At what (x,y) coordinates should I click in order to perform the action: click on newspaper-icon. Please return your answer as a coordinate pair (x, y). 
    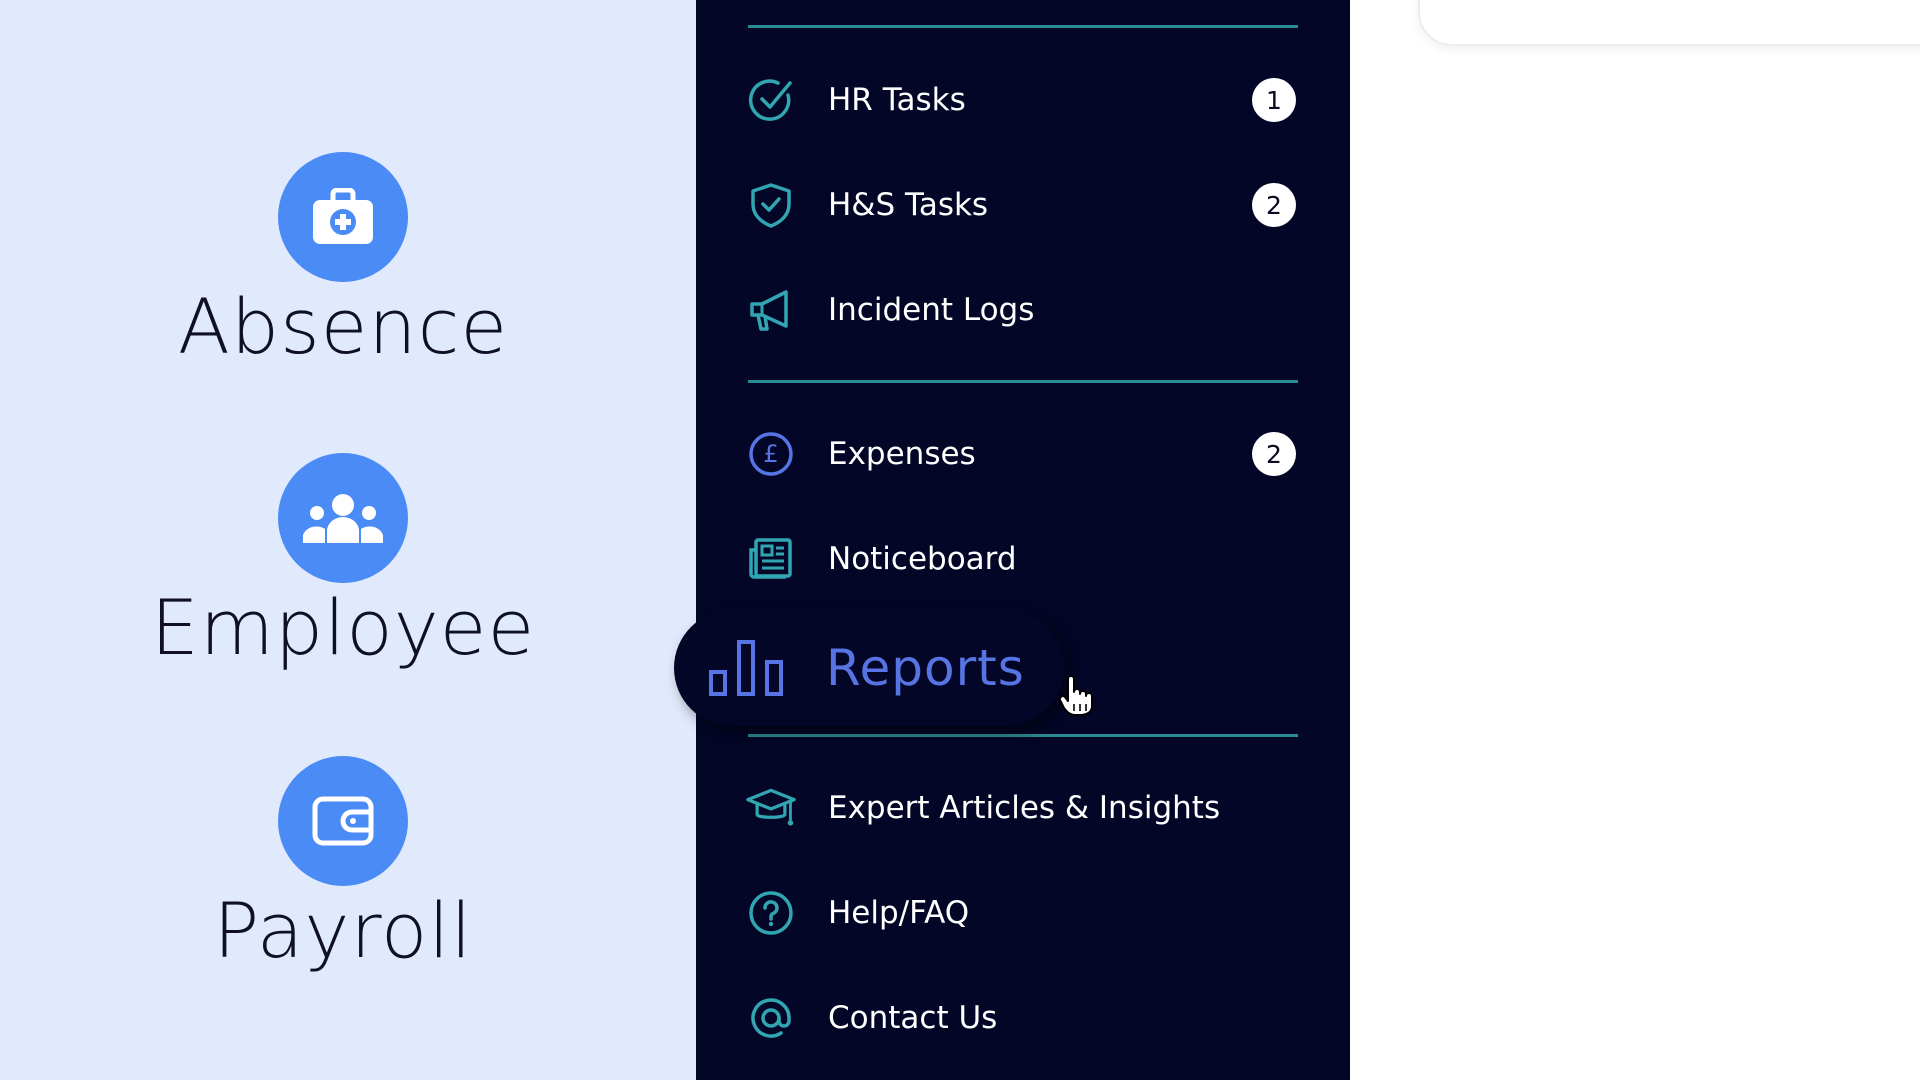
    Looking at the image, I should click on (771, 559).